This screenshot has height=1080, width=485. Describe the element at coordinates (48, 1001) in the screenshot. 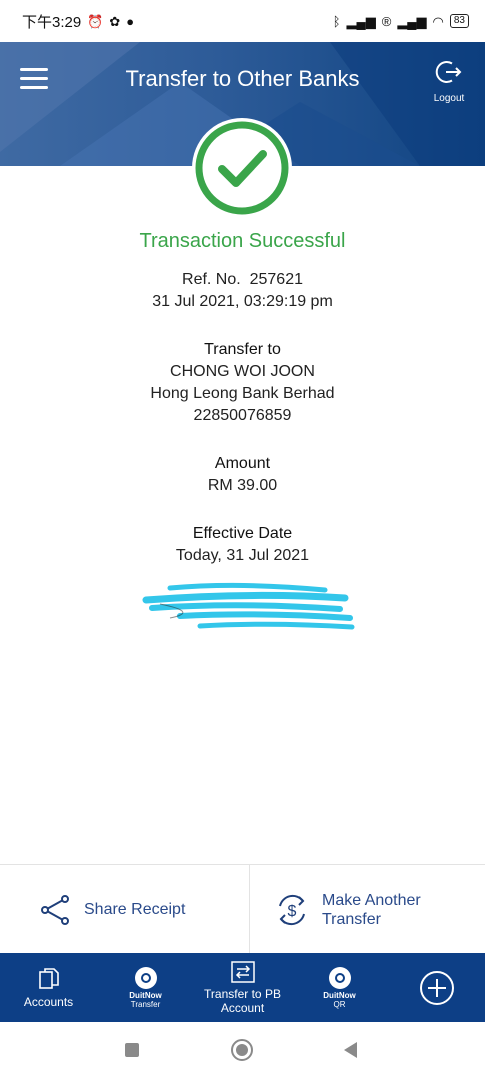

I see `nav-accounts-label: Accounts` at that location.